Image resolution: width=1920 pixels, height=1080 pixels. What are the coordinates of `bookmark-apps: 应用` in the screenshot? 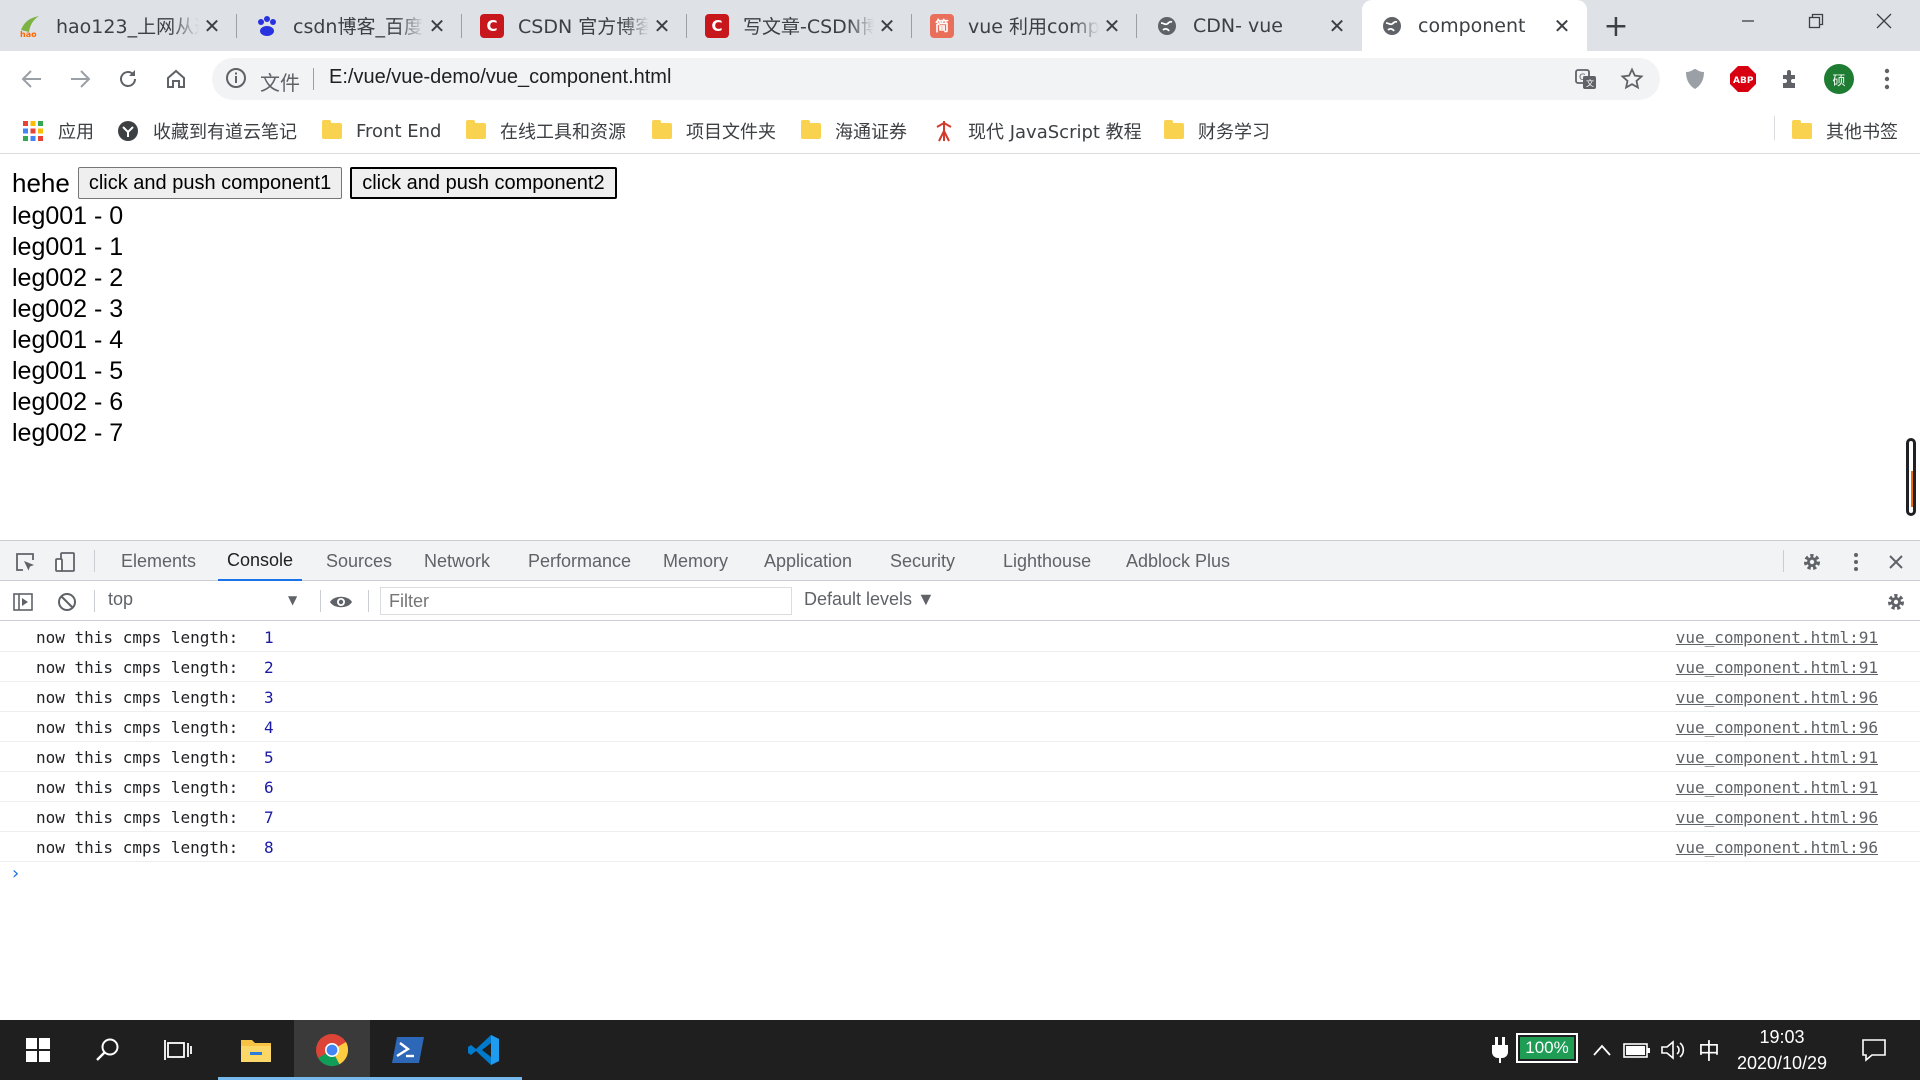 It's located at (58, 131).